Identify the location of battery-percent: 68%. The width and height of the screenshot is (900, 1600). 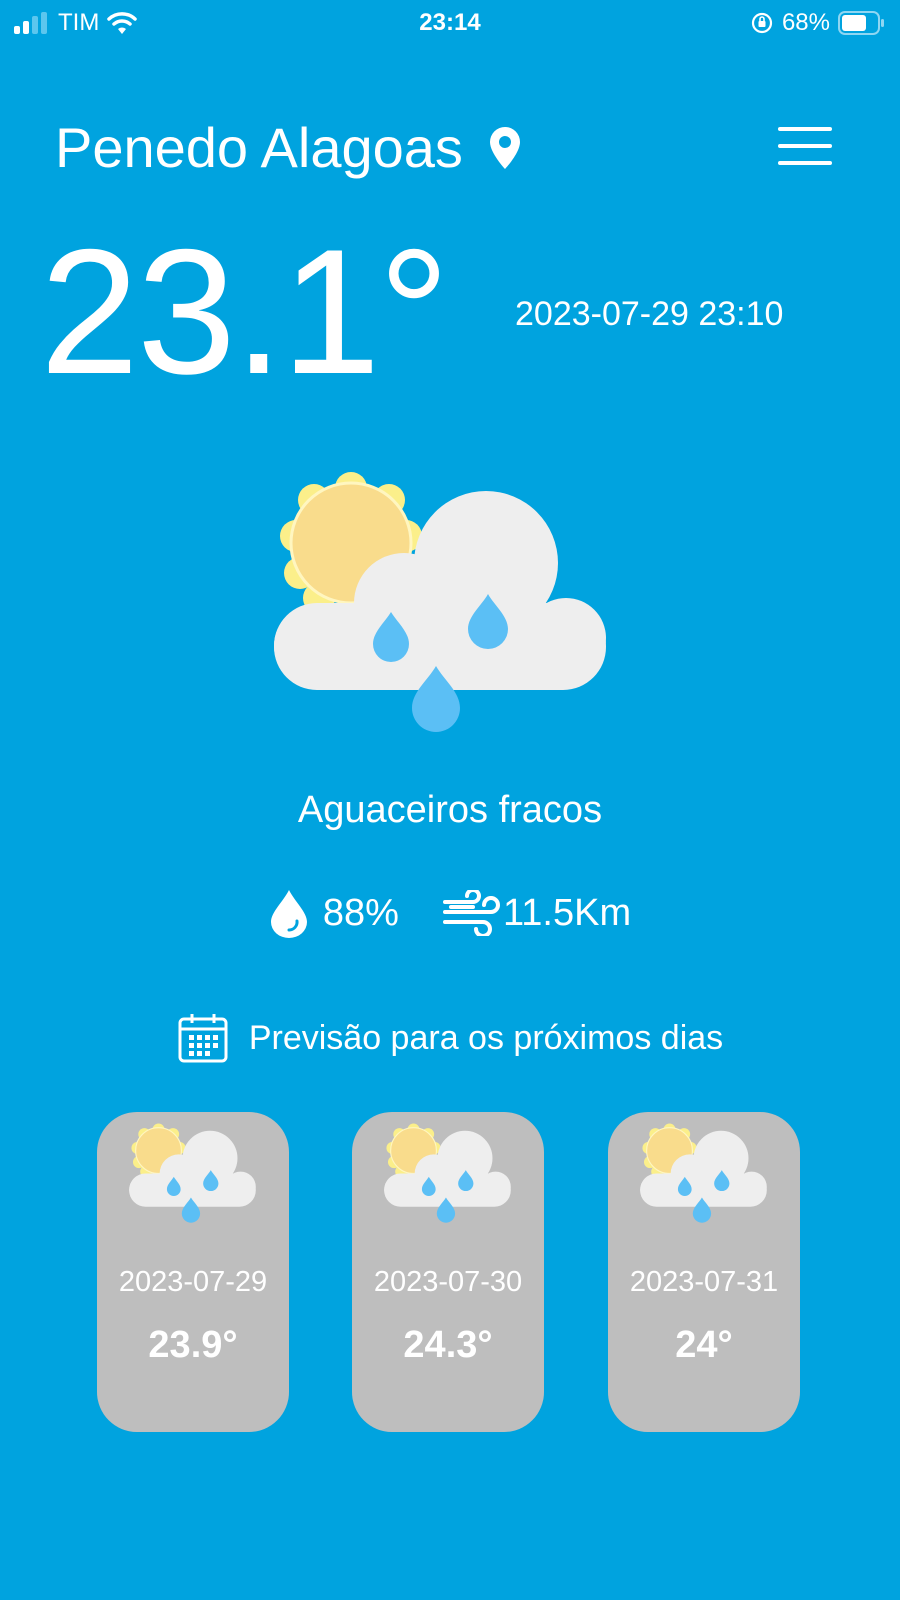
(805, 22).